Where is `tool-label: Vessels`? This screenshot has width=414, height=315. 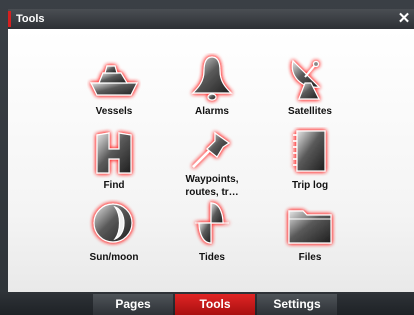 tool-label: Vessels is located at coordinates (114, 111).